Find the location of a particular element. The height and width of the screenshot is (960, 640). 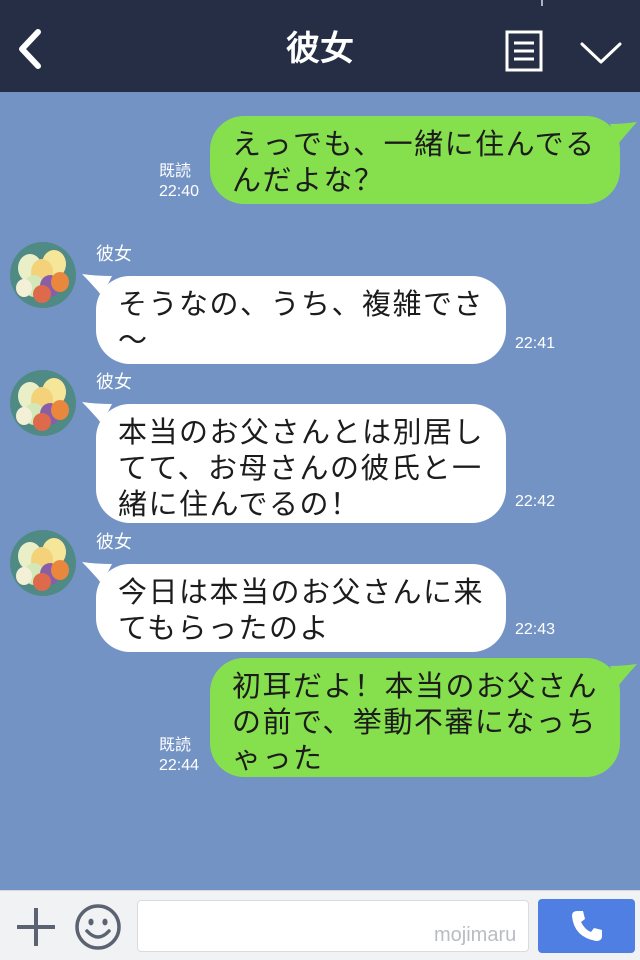

message-bubble: 本当のお父さんとは別居し てて、お母さんの彼氏と一 緒に住んでるの！ is located at coordinates (301, 463).